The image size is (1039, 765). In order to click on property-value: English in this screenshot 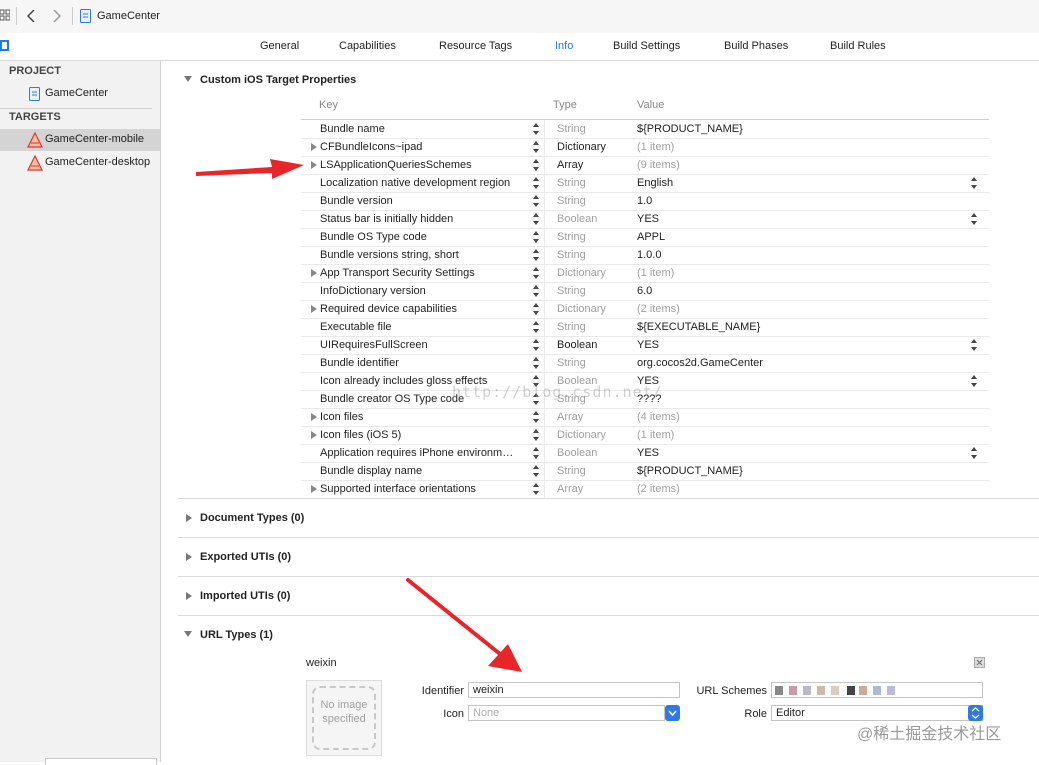, I will do `click(655, 183)`.